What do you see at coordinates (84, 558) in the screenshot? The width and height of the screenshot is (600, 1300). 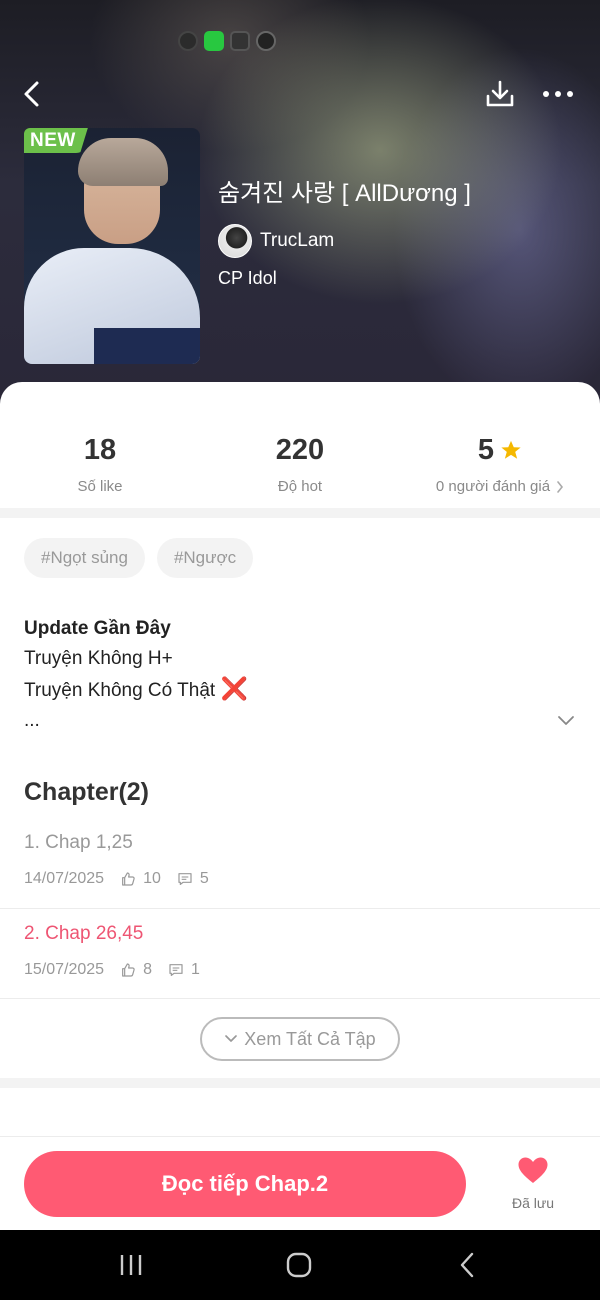 I see `tag-chip: #Ngọt sủng` at bounding box center [84, 558].